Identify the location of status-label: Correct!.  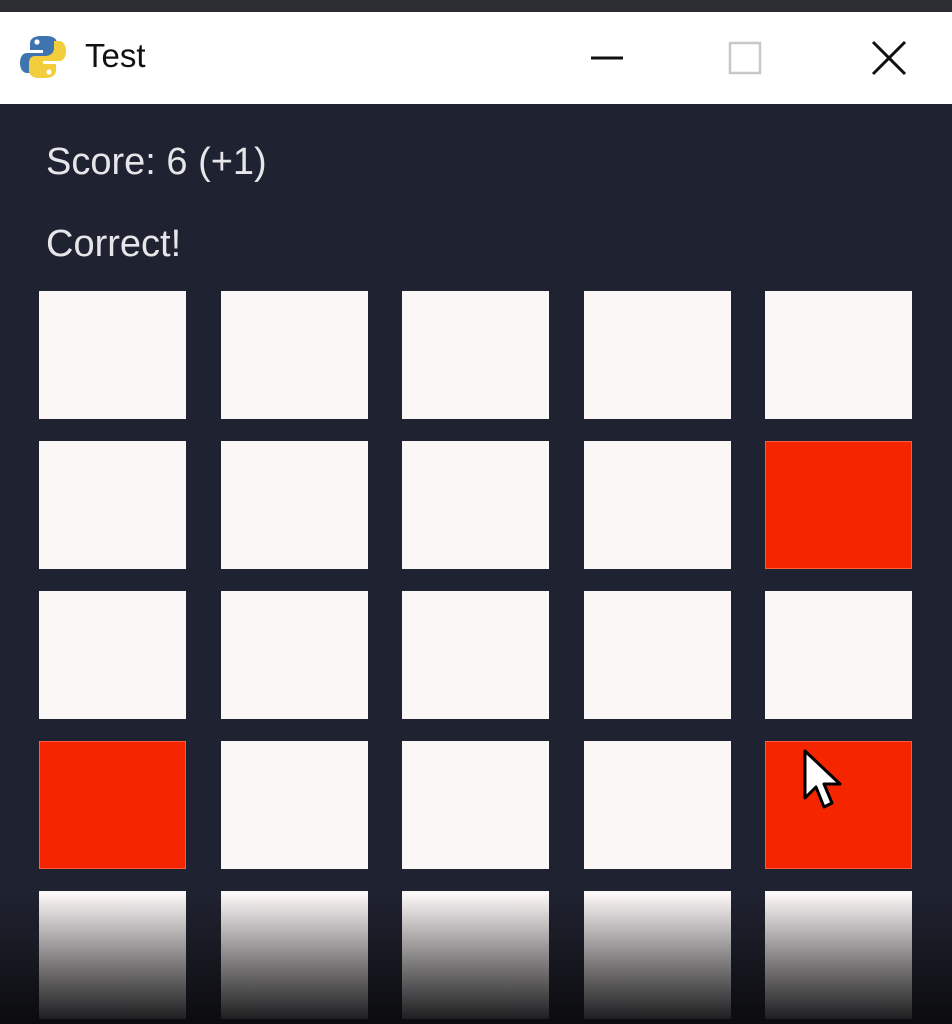
(114, 244).